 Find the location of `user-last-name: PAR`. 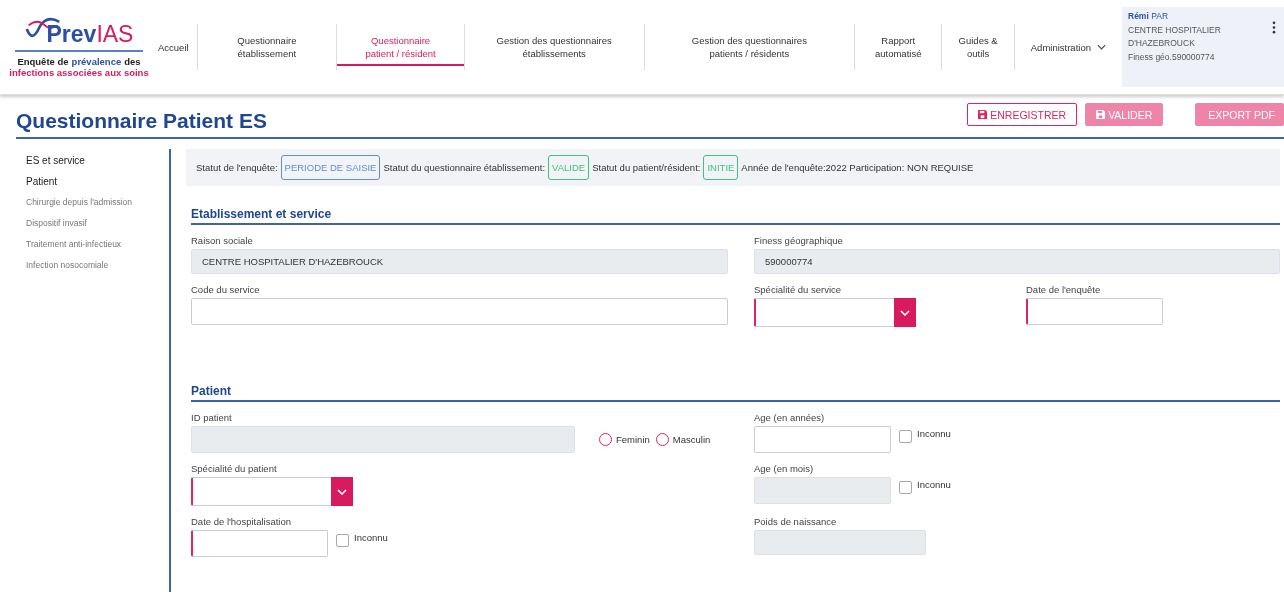

user-last-name: PAR is located at coordinates (1160, 16).